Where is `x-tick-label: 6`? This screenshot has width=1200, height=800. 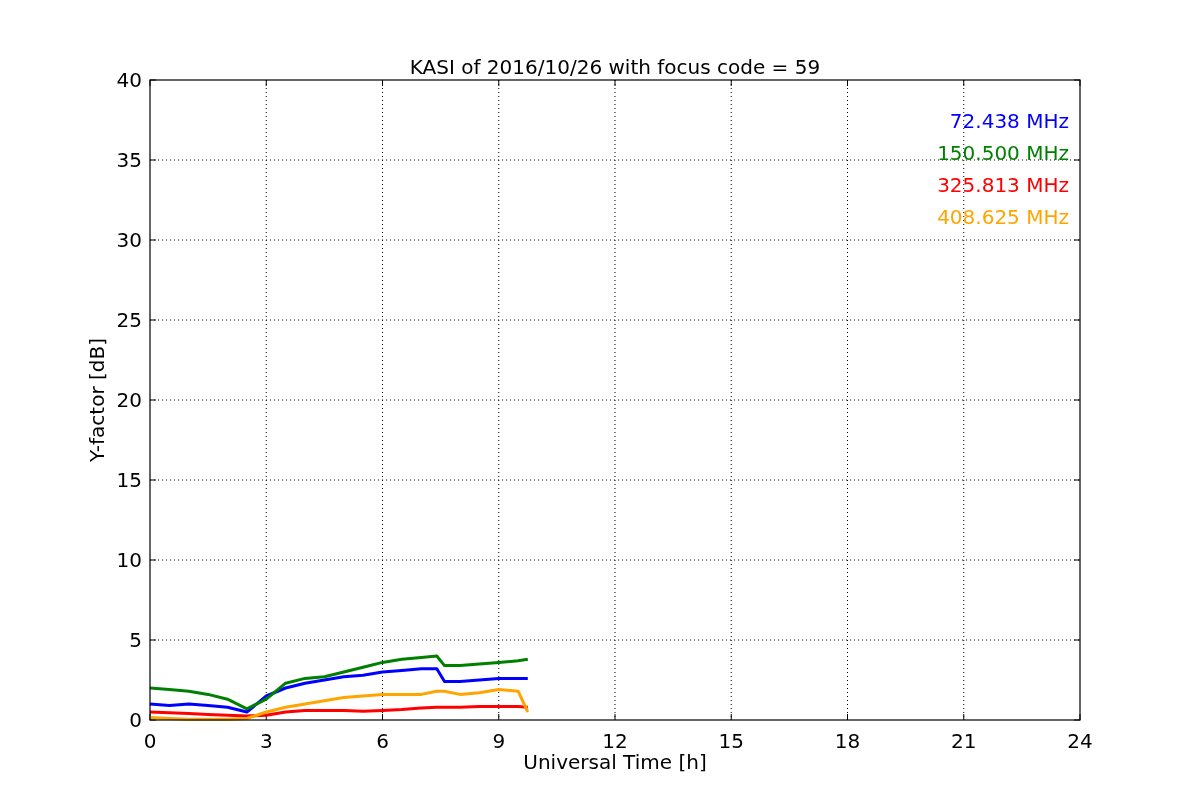
x-tick-label: 6 is located at coordinates (382, 741).